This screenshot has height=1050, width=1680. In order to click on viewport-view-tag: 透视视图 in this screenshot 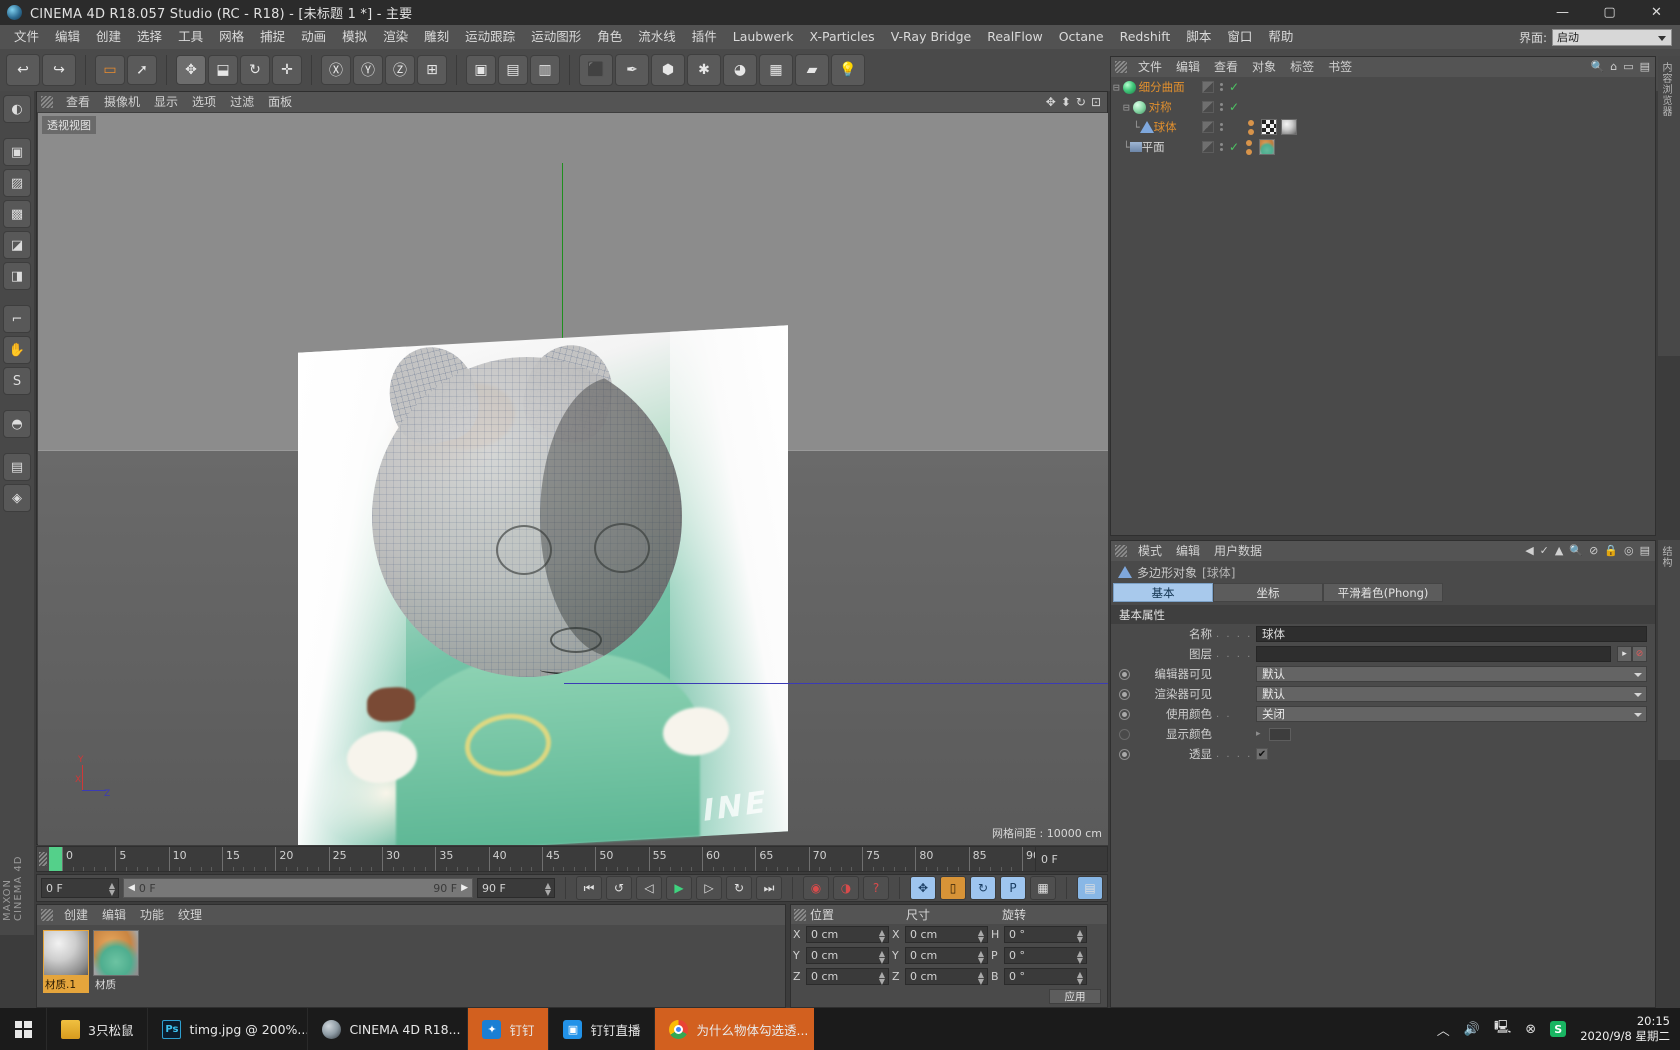, I will do `click(69, 125)`.